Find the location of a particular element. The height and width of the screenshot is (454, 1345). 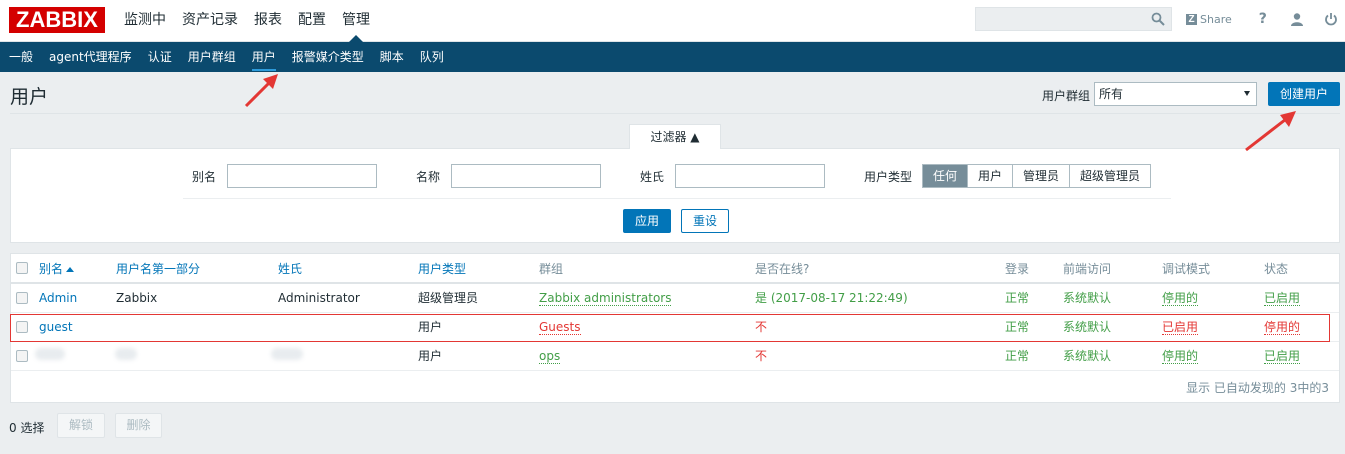

header-user-type: 用户类型 is located at coordinates (442, 268).